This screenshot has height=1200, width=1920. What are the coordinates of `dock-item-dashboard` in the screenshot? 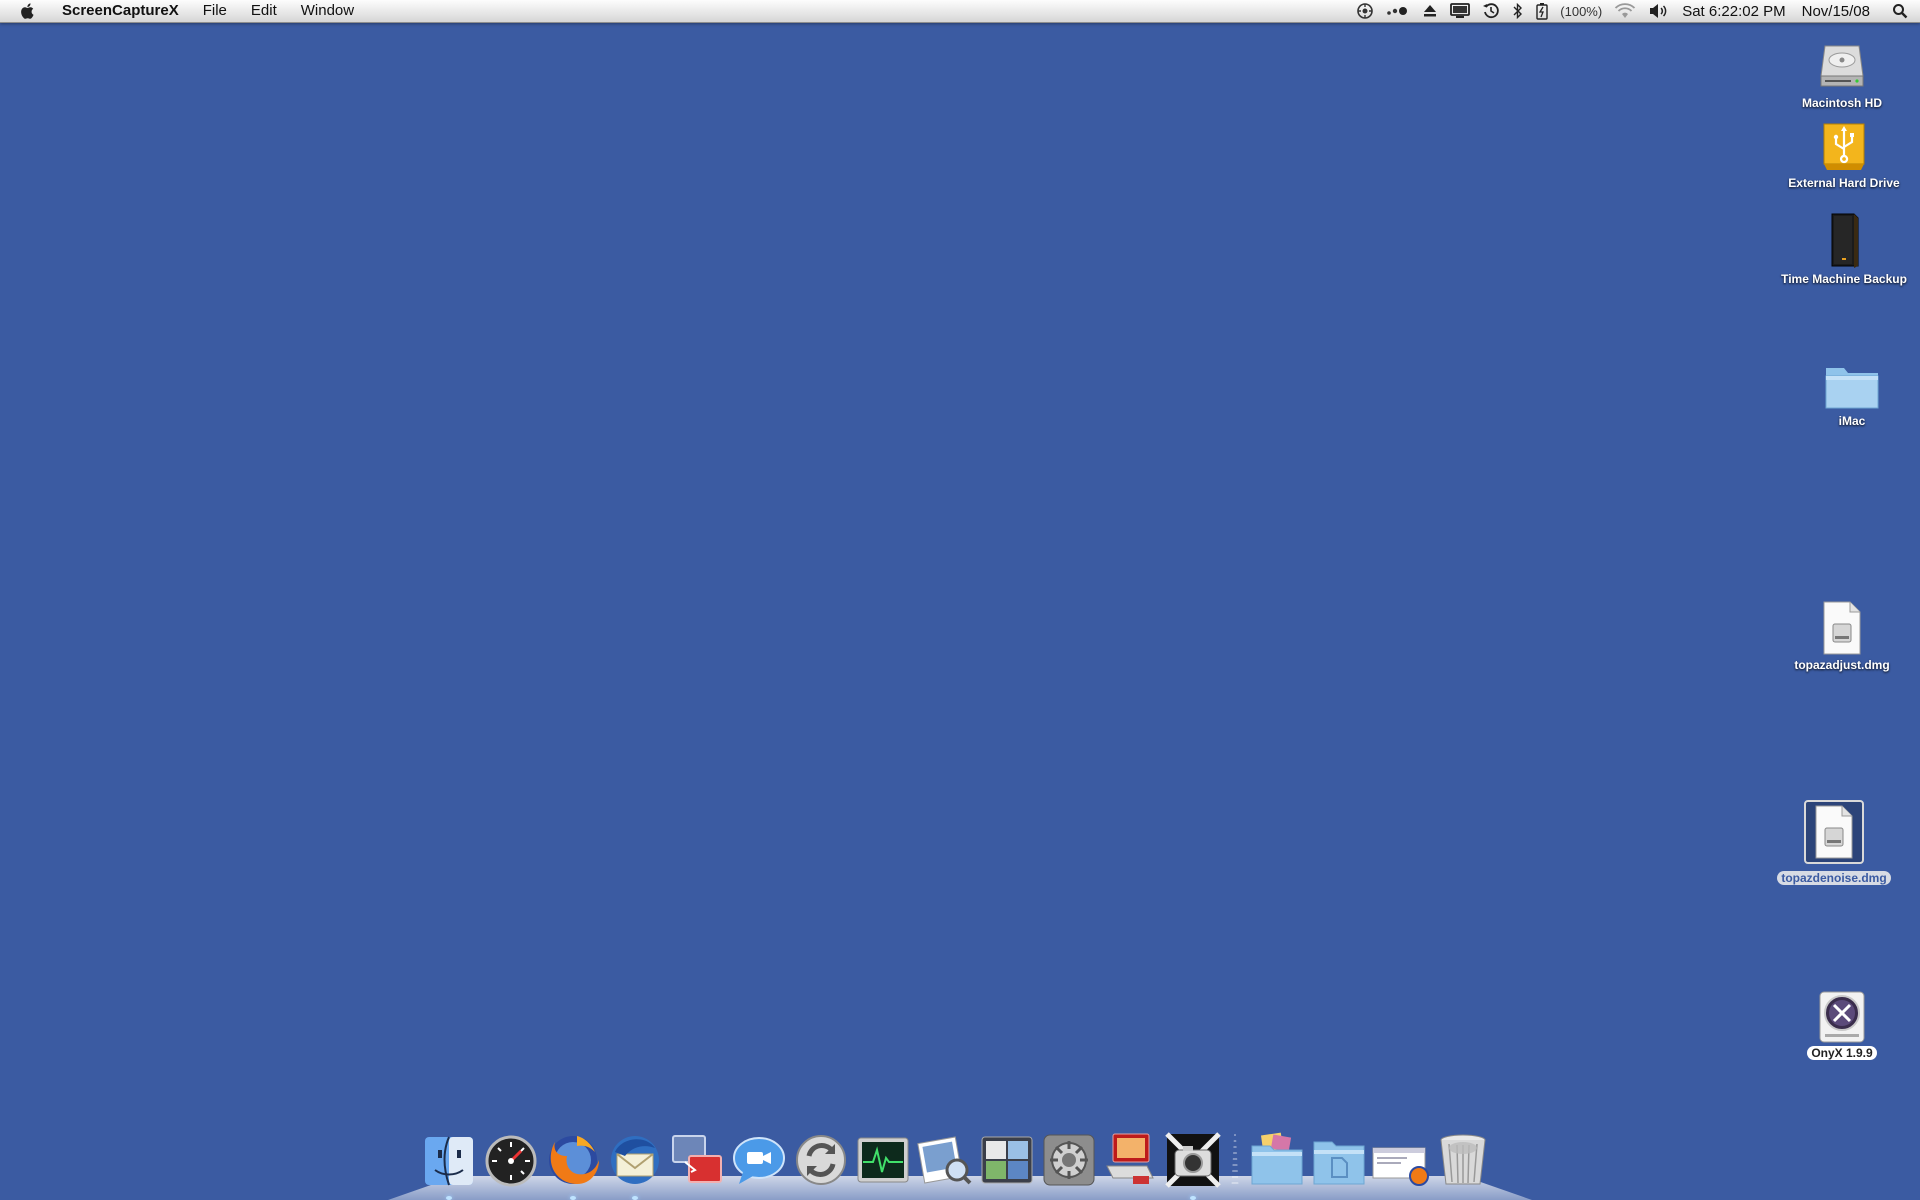 It's located at (511, 1157).